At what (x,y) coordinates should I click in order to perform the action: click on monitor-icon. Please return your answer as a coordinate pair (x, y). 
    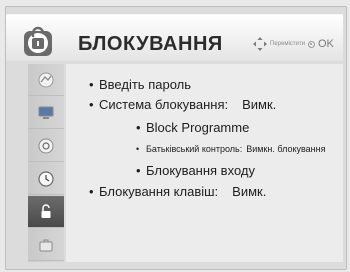
    Looking at the image, I should click on (46, 112).